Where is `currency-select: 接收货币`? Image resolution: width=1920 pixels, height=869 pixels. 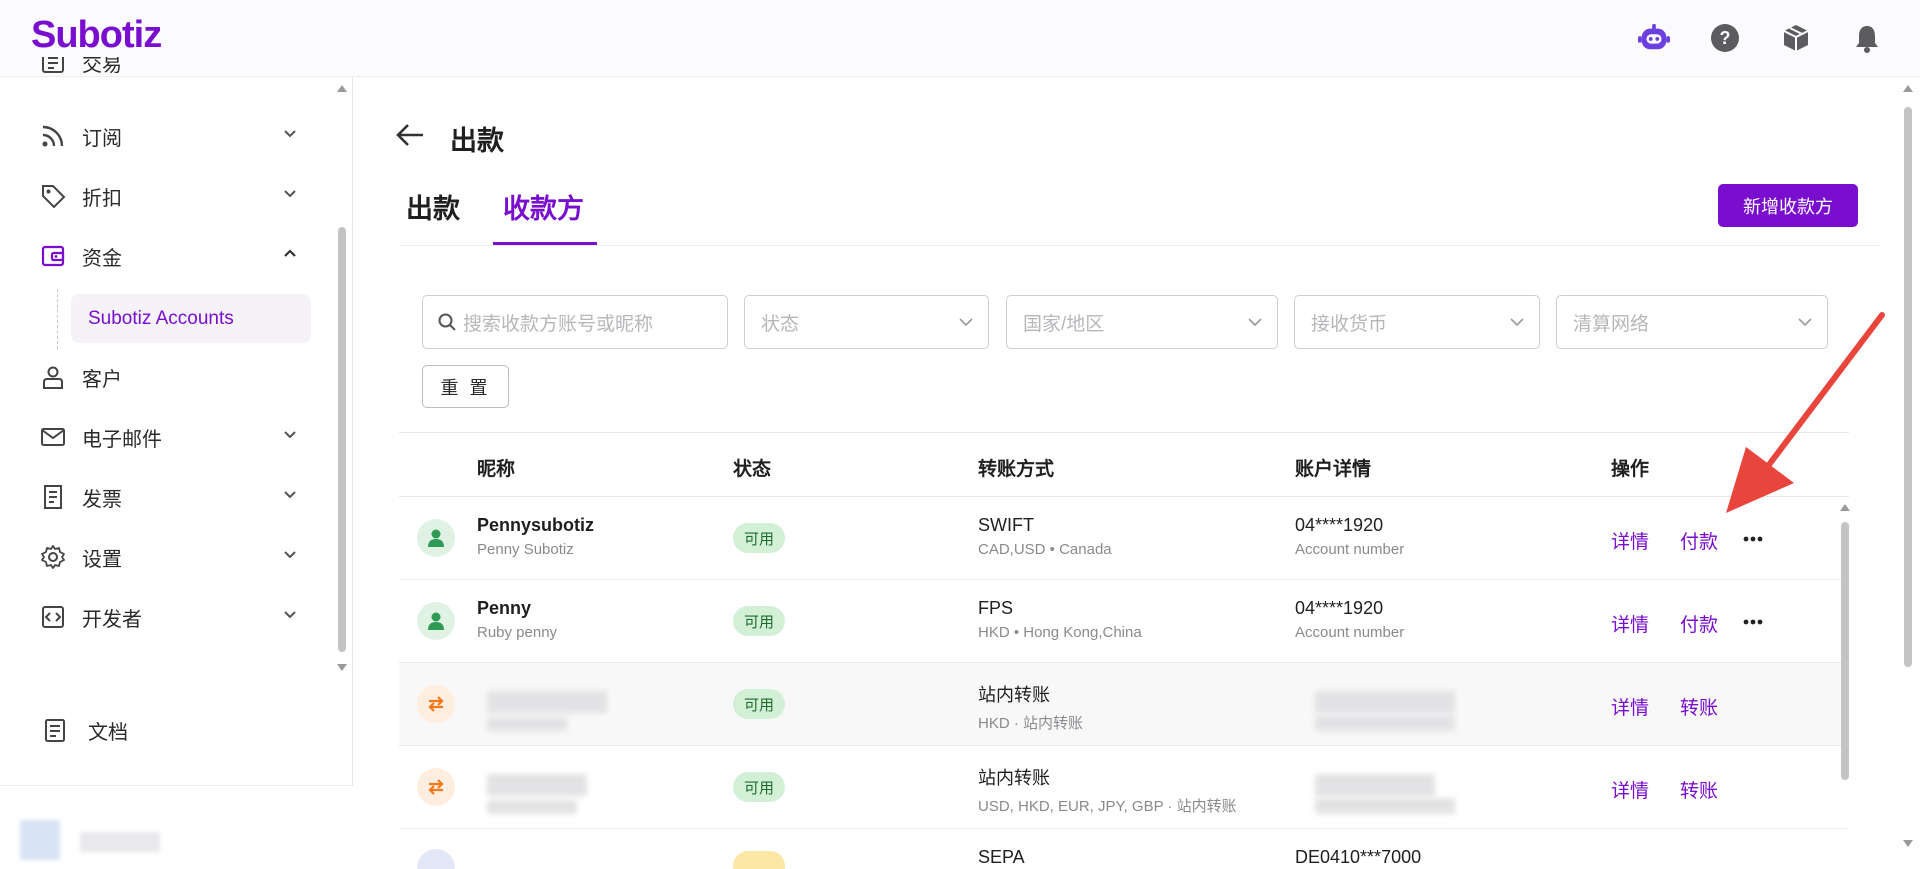
currency-select: 接收货币 is located at coordinates (1417, 322).